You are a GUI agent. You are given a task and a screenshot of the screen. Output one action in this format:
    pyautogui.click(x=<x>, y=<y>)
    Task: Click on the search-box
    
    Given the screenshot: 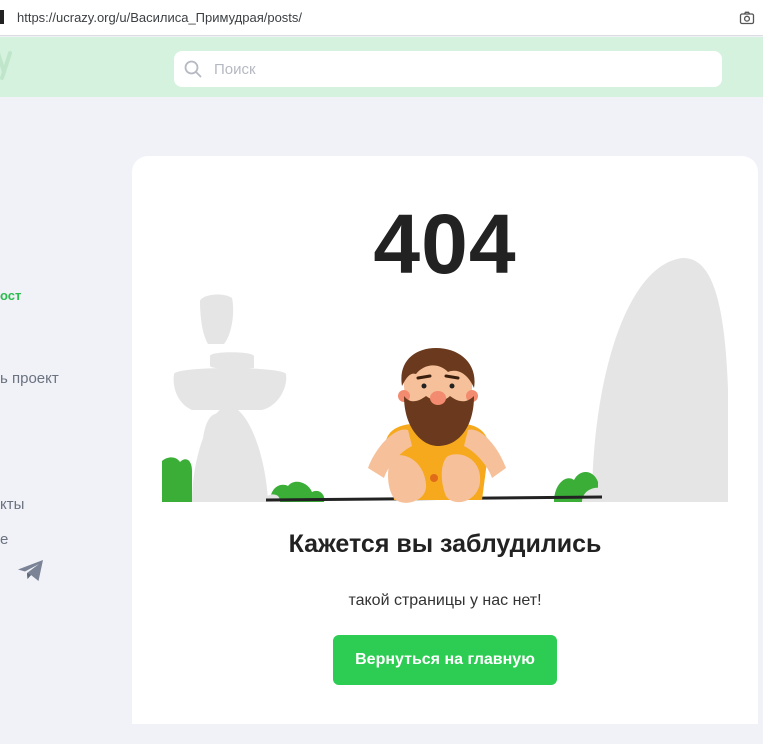 What is the action you would take?
    pyautogui.click(x=448, y=69)
    